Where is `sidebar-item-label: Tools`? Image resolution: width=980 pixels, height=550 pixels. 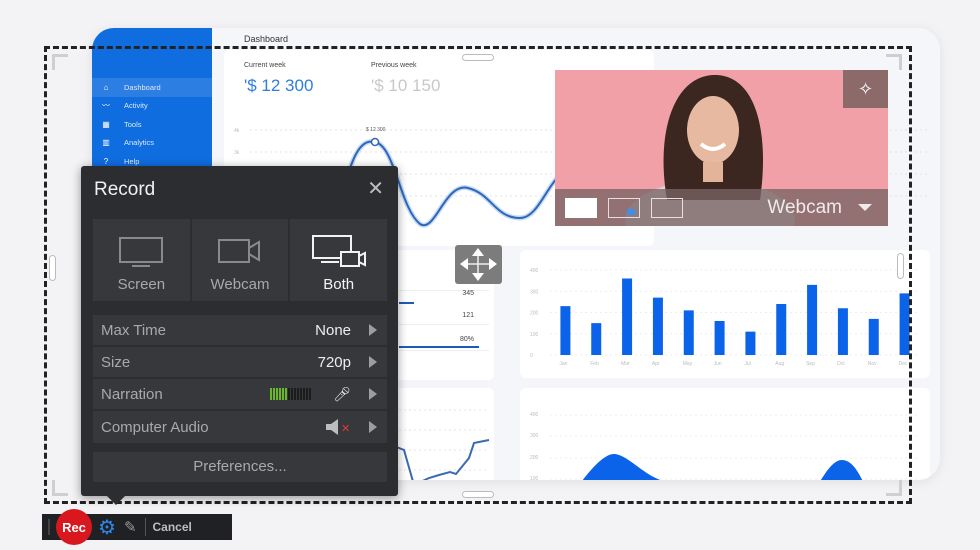
sidebar-item-label: Tools is located at coordinates (133, 124).